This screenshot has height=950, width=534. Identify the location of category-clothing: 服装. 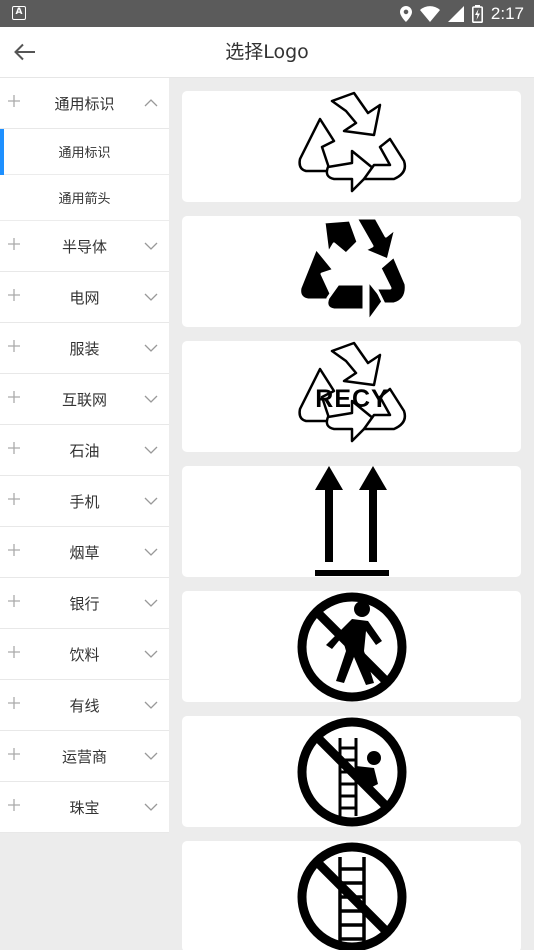
(84, 348).